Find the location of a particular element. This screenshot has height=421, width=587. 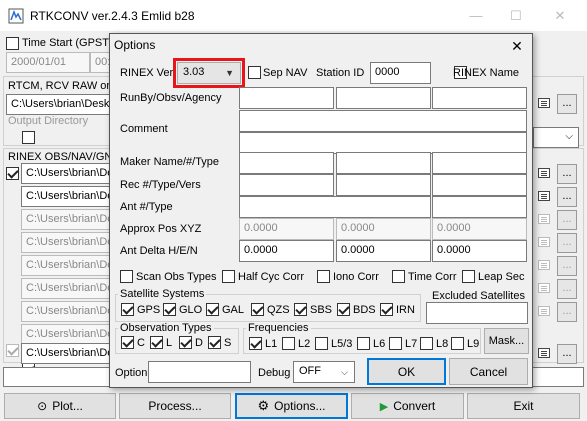

freq-l9-option: L9 is located at coordinates (465, 343).